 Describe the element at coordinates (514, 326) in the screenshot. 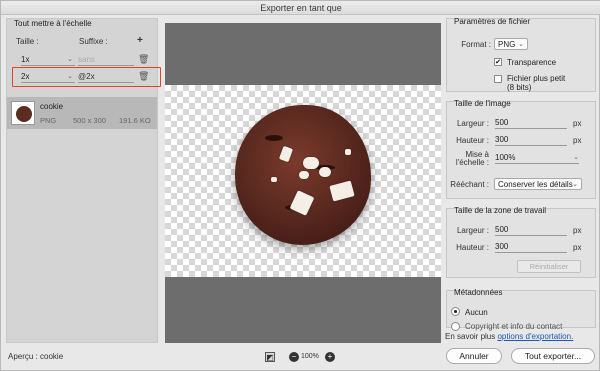

I see `metadata-copyright-label: Copyright et info du contact` at that location.